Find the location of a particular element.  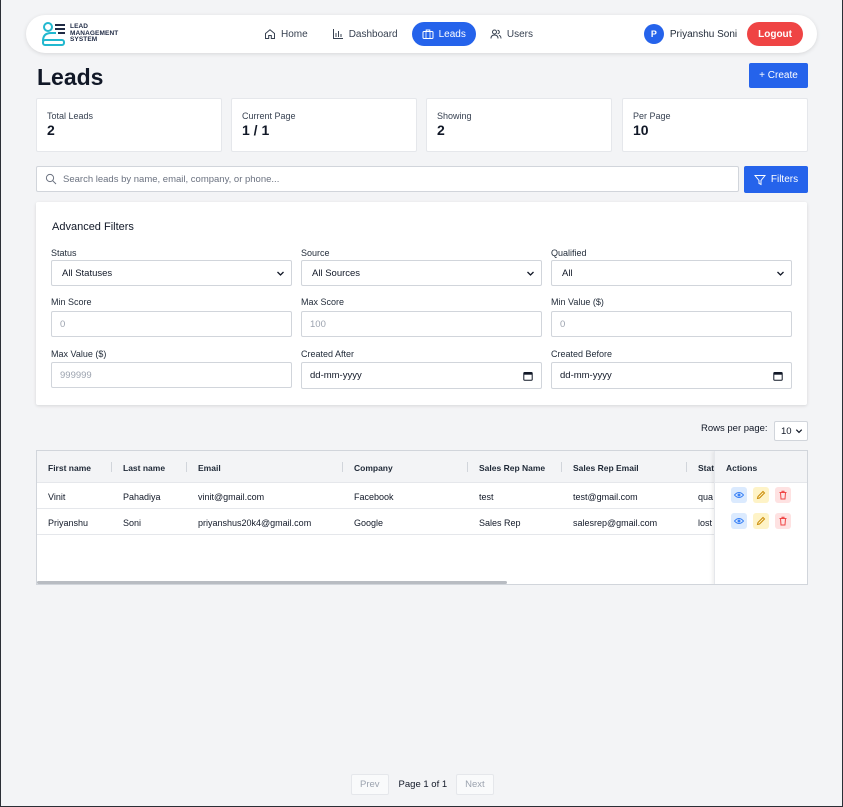

logo-text: LEAD MANAGEMENT SYSTEM is located at coordinates (94, 34).